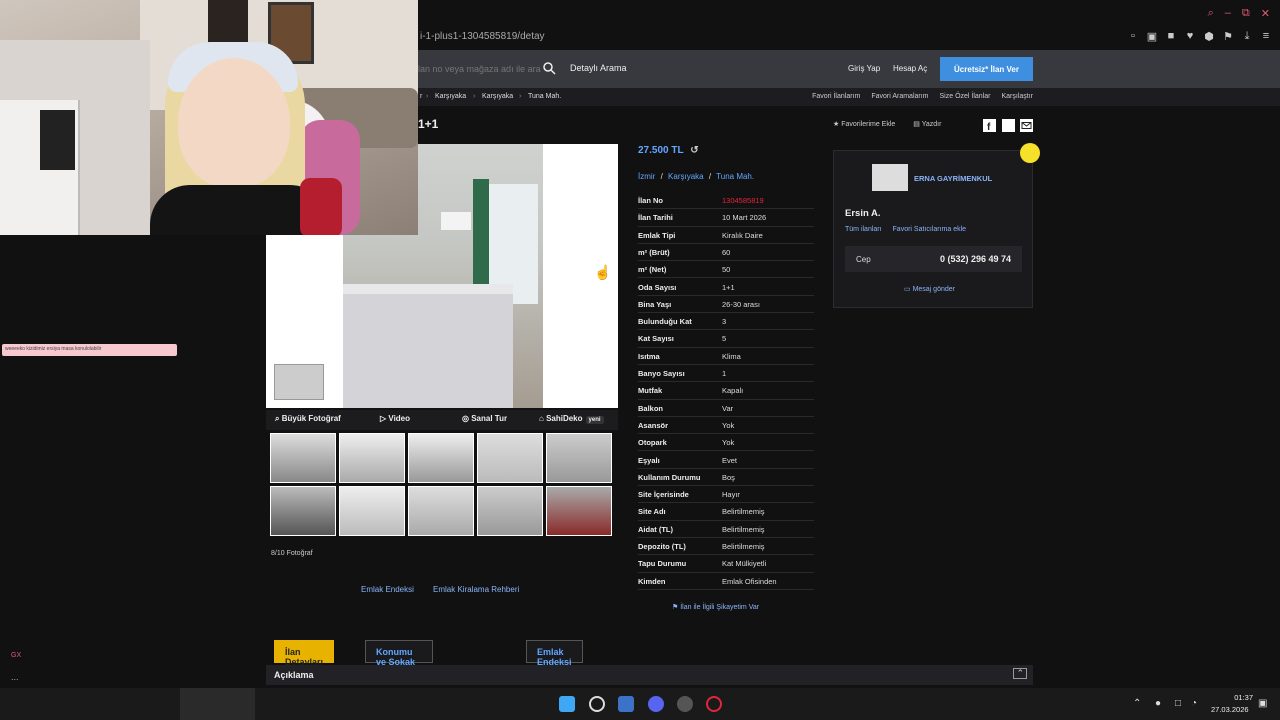 This screenshot has width=1280, height=720. I want to click on new-badge: yeni, so click(594, 420).